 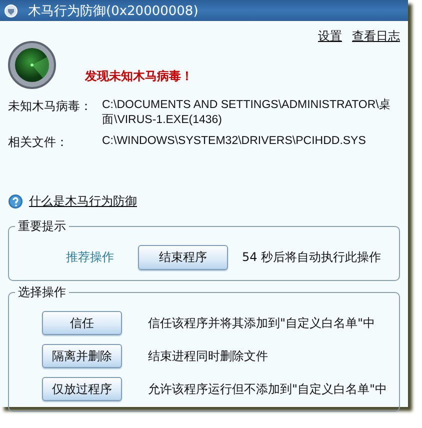 What do you see at coordinates (42, 292) in the screenshot?
I see `group-title: 选择操作` at bounding box center [42, 292].